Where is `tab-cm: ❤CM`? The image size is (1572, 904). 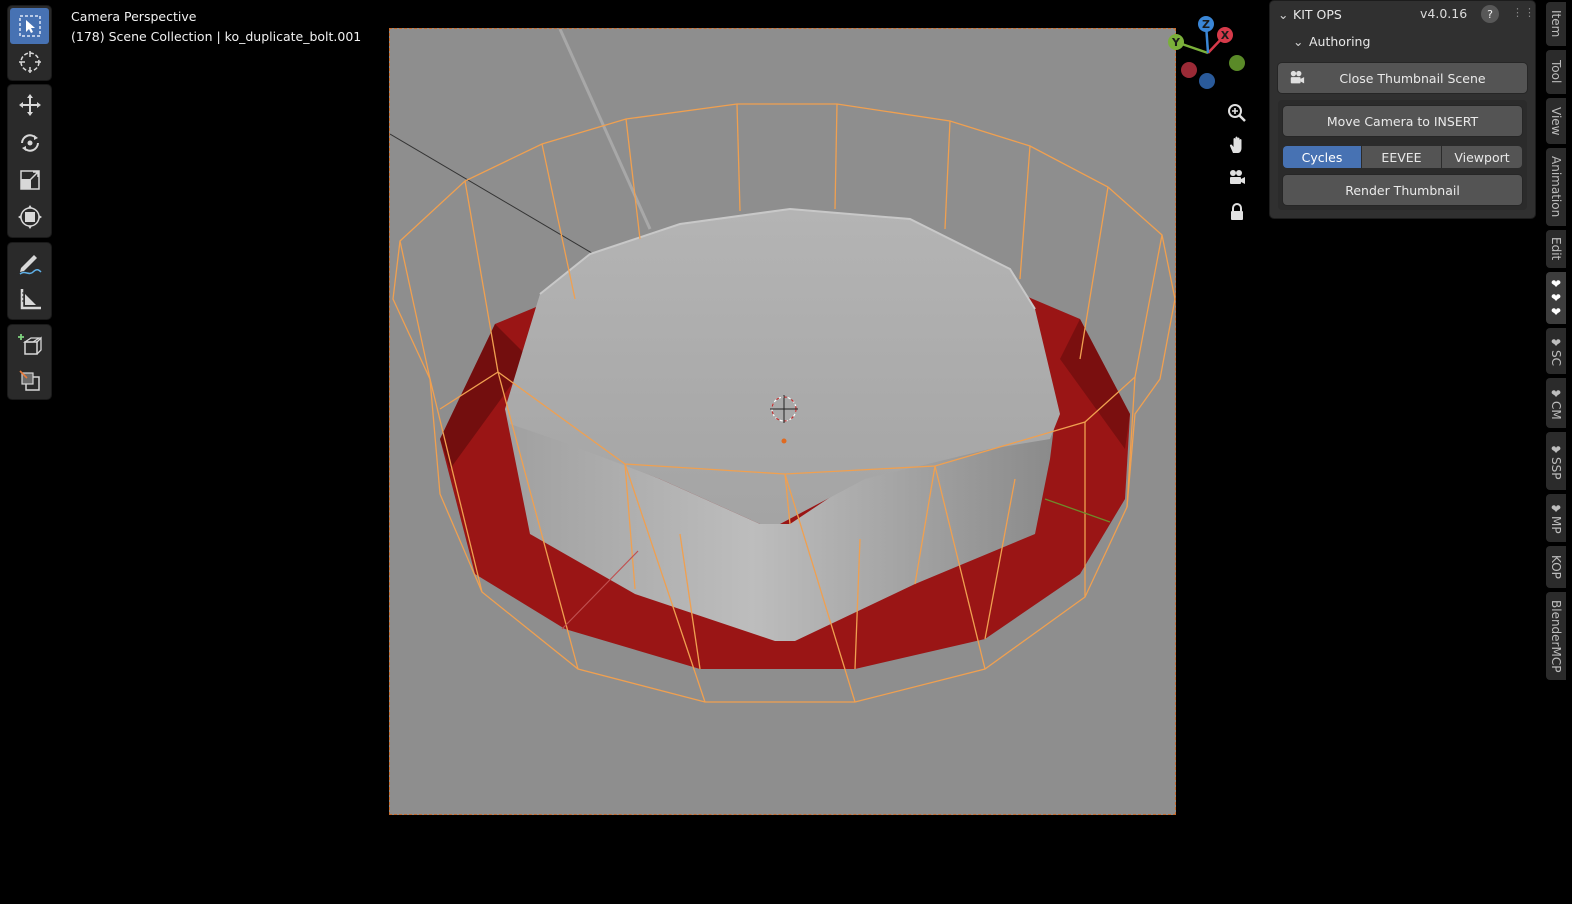
tab-cm: ❤CM is located at coordinates (1556, 403).